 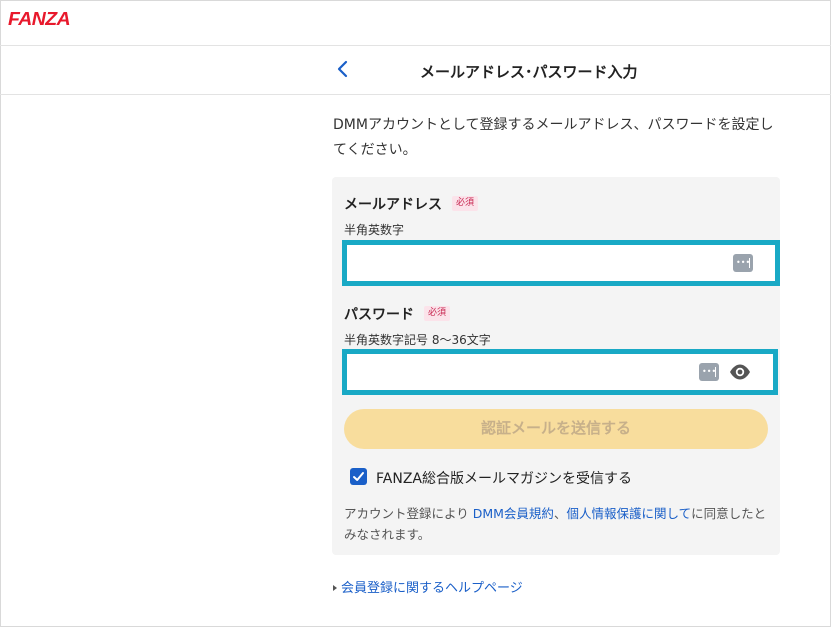 I want to click on newsletter-checkbox, so click(x=358, y=476).